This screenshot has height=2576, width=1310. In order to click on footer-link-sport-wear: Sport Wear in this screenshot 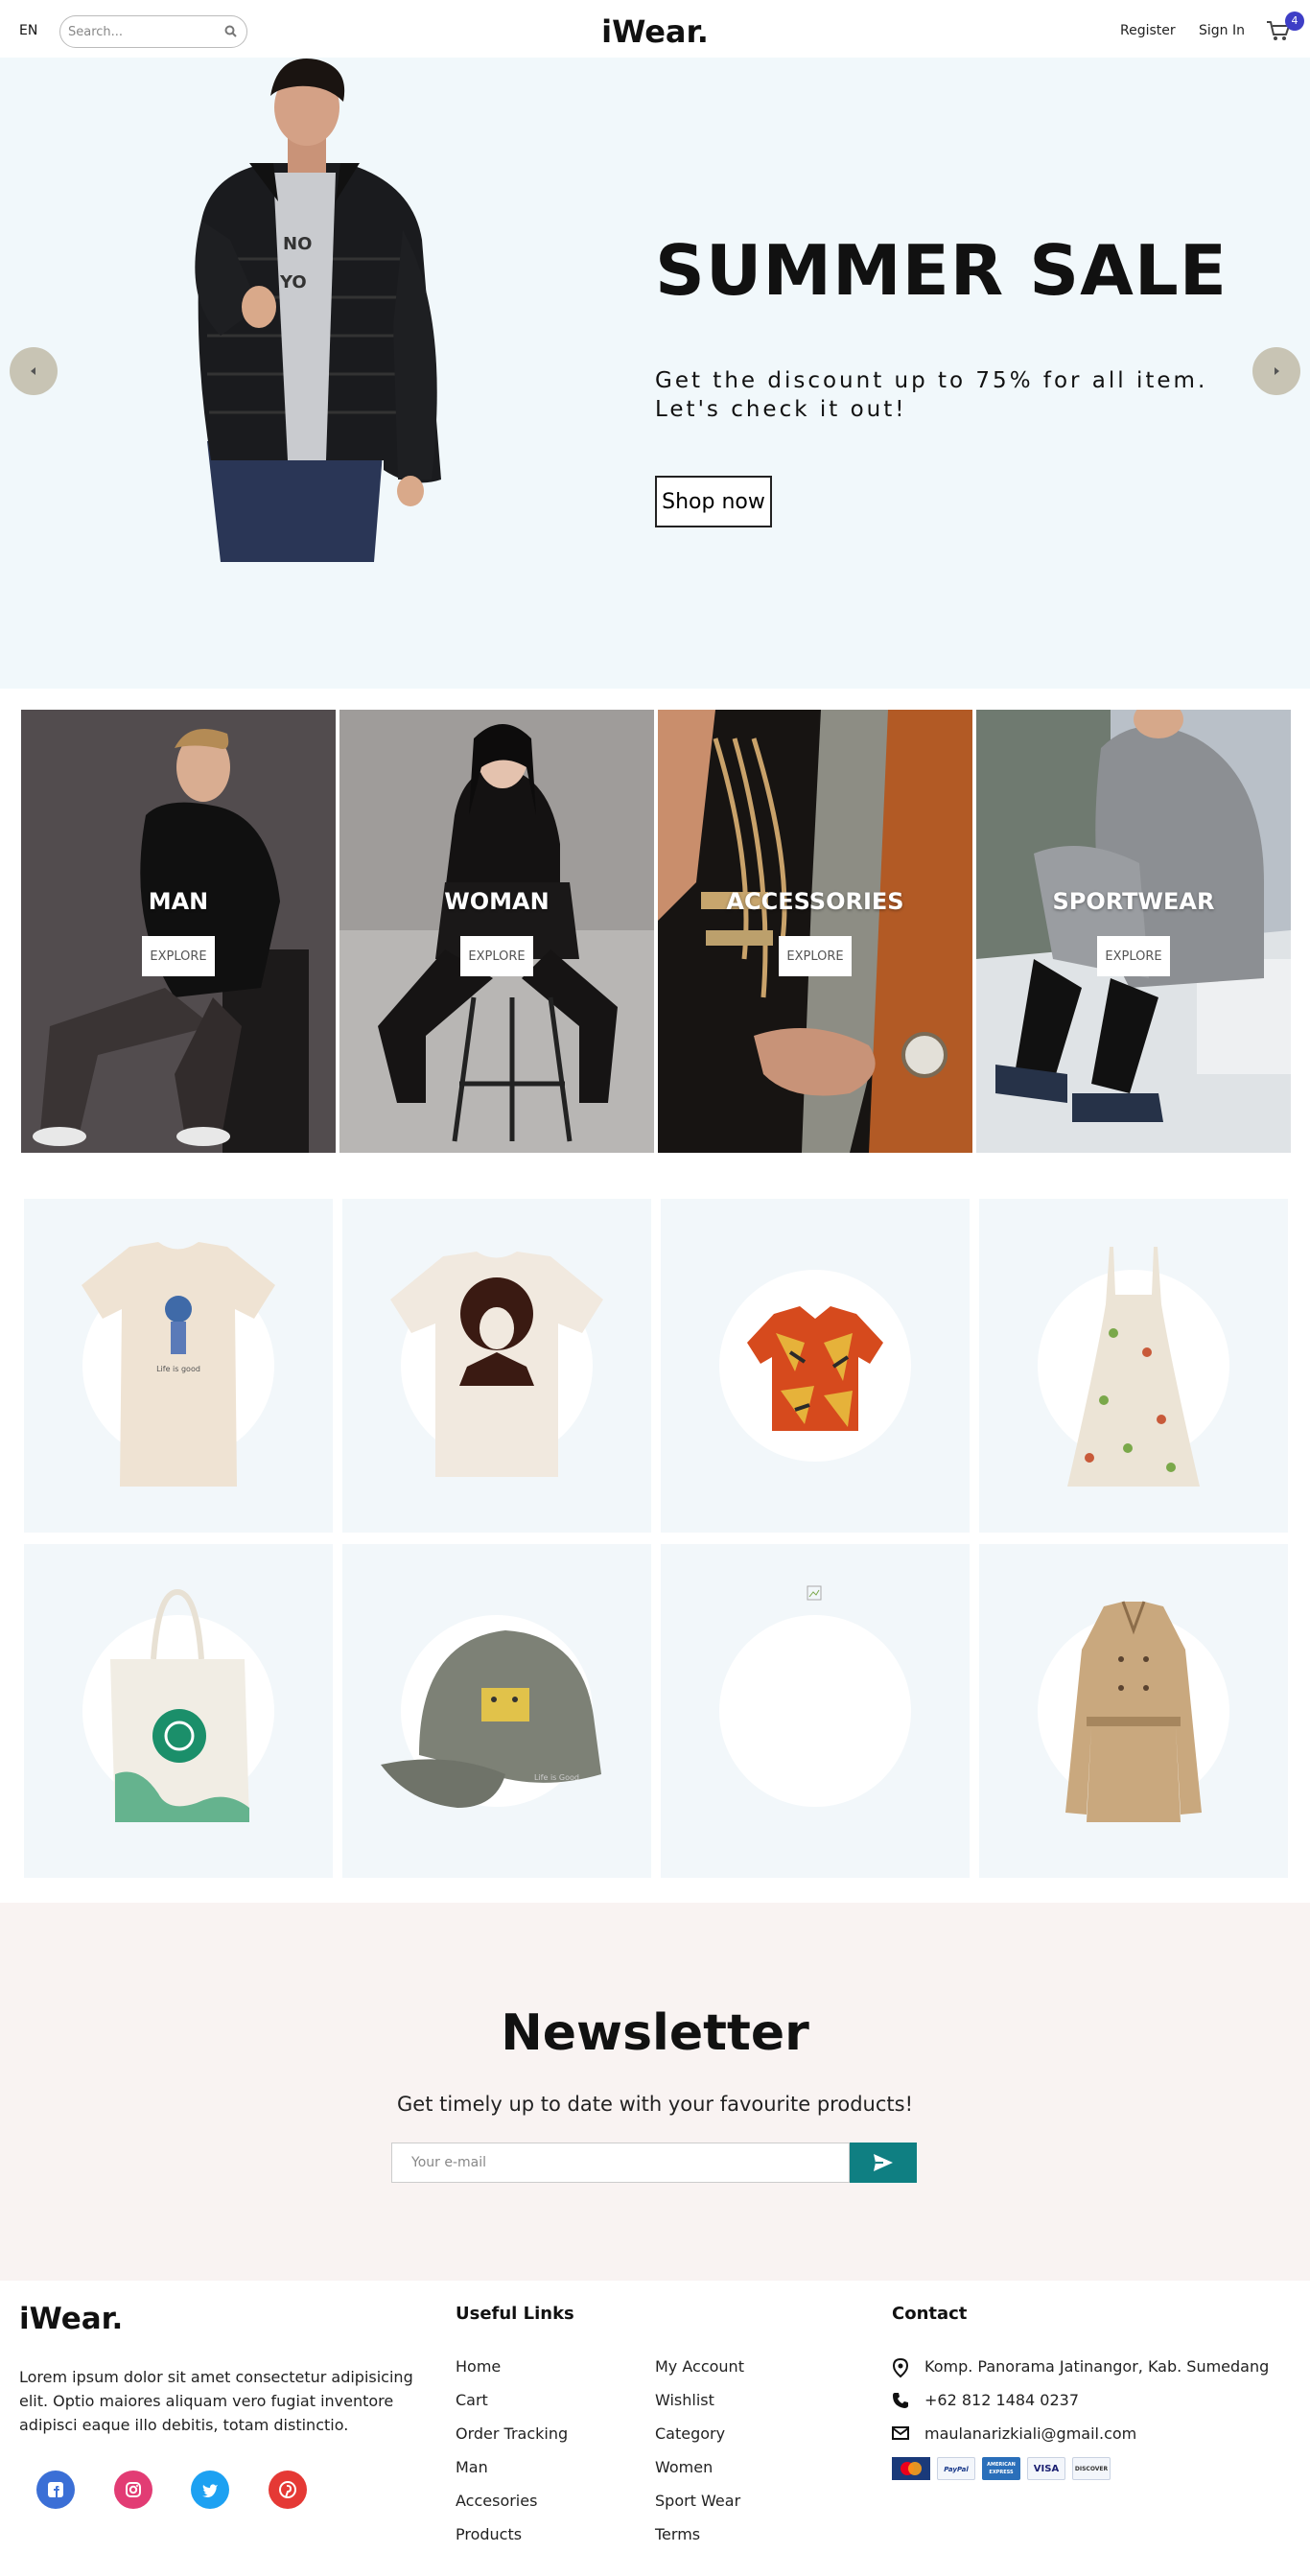, I will do `click(697, 2501)`.